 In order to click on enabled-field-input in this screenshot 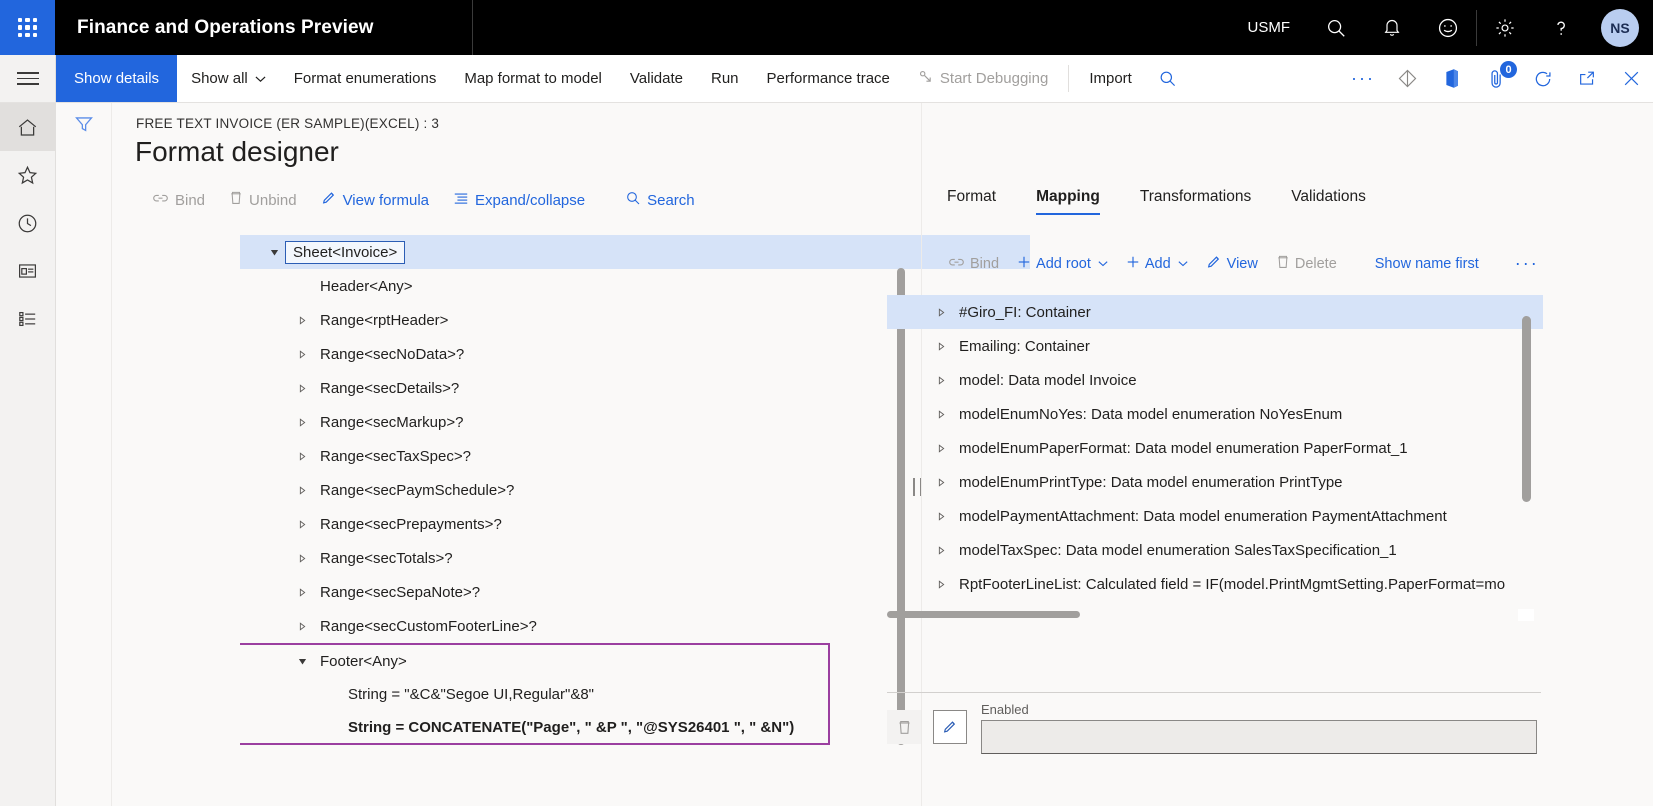, I will do `click(1259, 737)`.